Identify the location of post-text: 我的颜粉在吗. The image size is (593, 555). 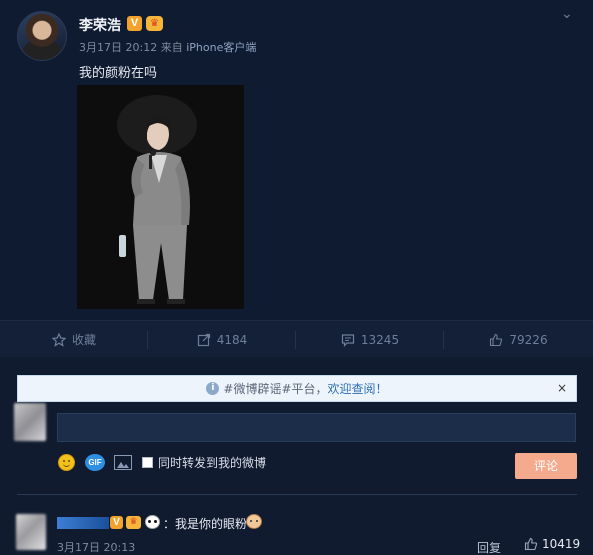
(118, 73).